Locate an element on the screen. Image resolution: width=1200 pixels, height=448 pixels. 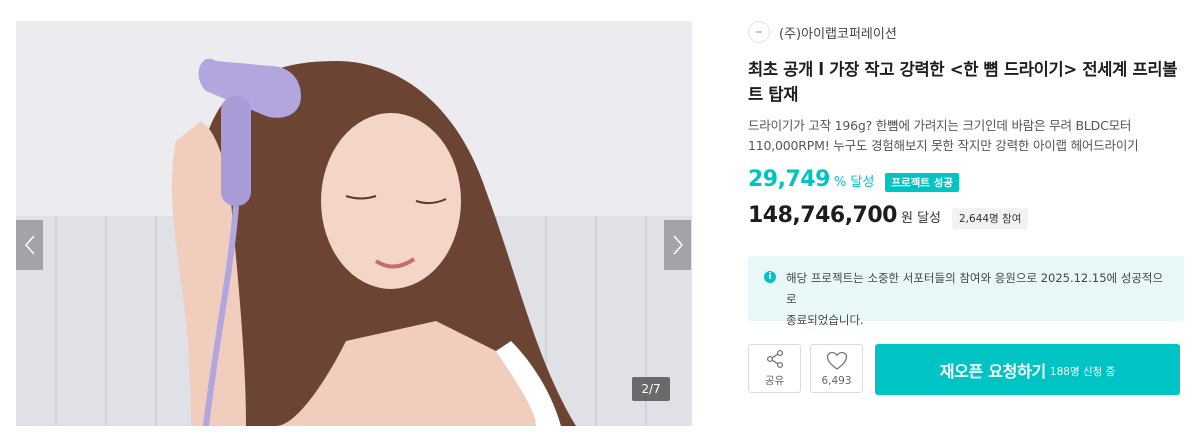
project-title: 최초 공개 l 가장 작고 강력한 <한 뼘 드라이기> 전세계 프리볼트 탑재 is located at coordinates (963, 82).